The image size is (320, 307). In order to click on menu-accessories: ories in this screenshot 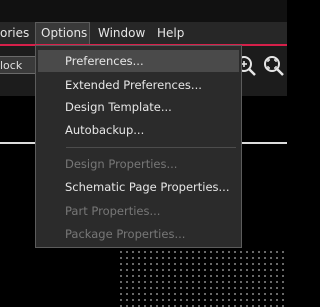, I will do `click(17, 33)`.